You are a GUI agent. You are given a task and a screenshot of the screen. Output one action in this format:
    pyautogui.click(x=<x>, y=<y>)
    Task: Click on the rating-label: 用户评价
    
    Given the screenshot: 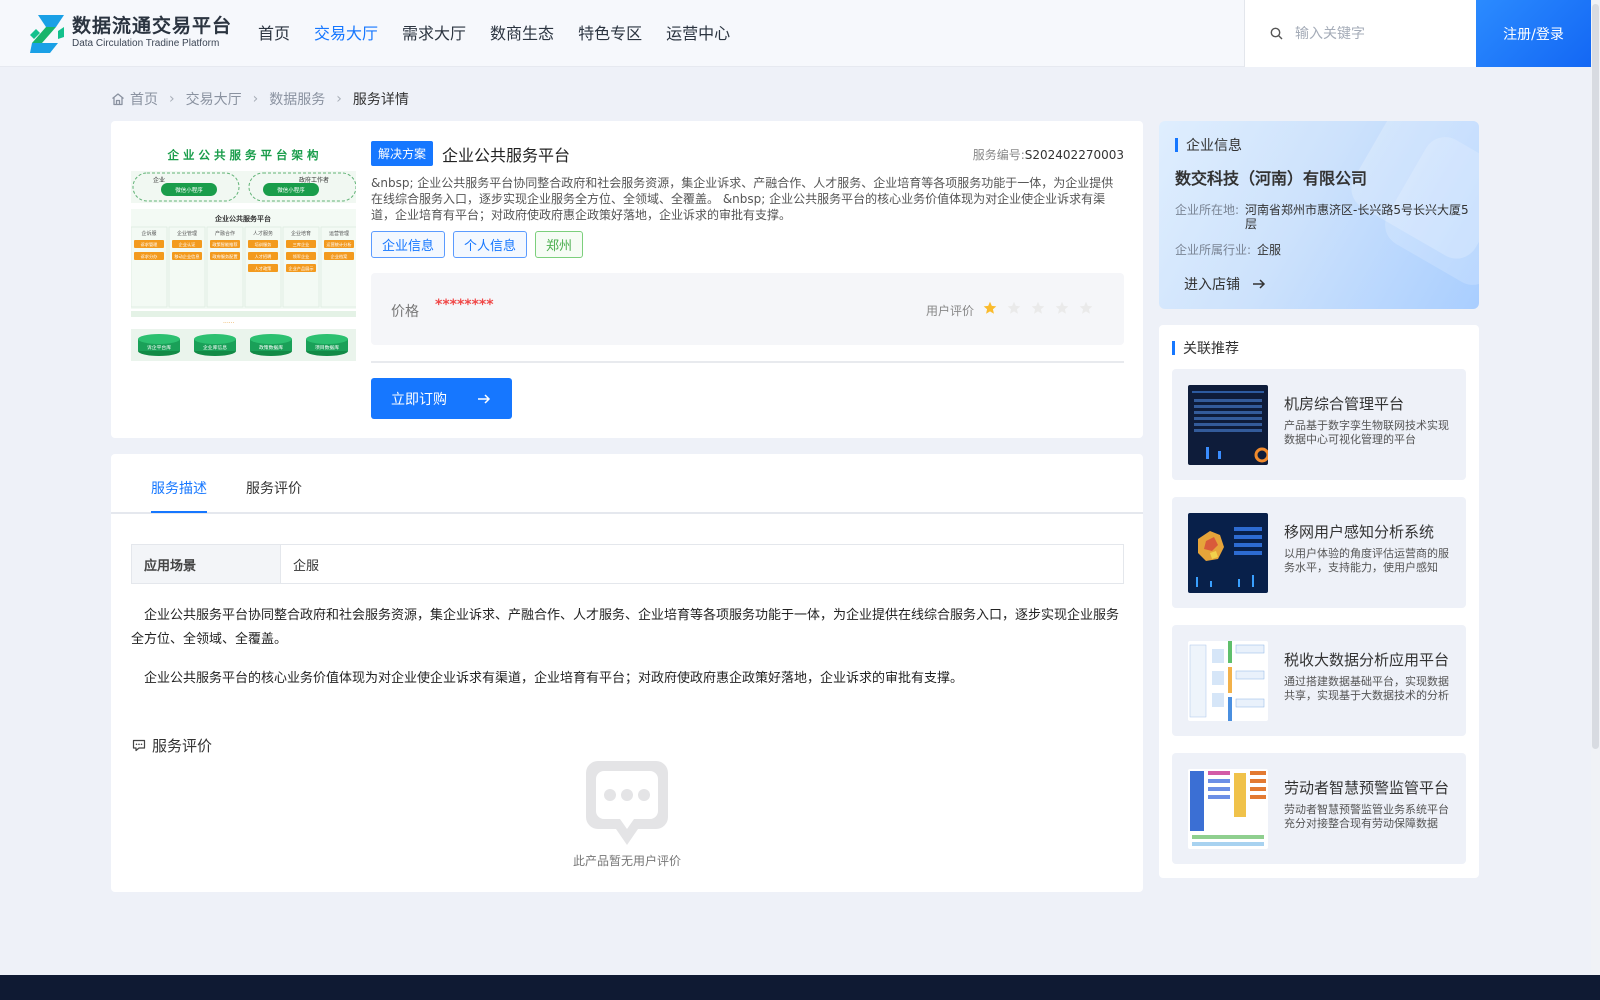 What is the action you would take?
    pyautogui.click(x=950, y=311)
    